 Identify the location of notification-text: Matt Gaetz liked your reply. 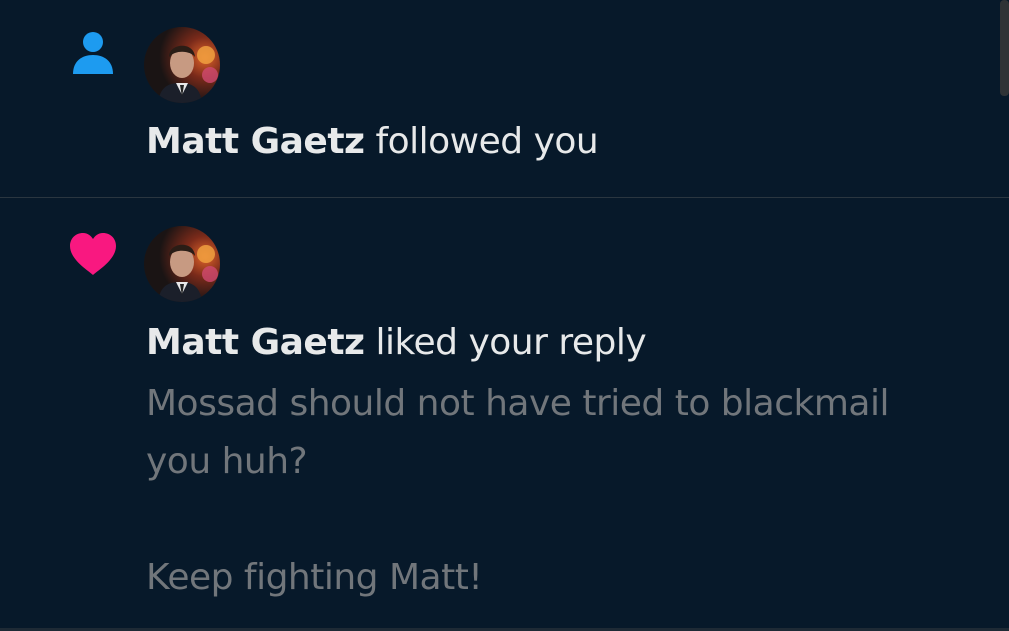
(396, 343).